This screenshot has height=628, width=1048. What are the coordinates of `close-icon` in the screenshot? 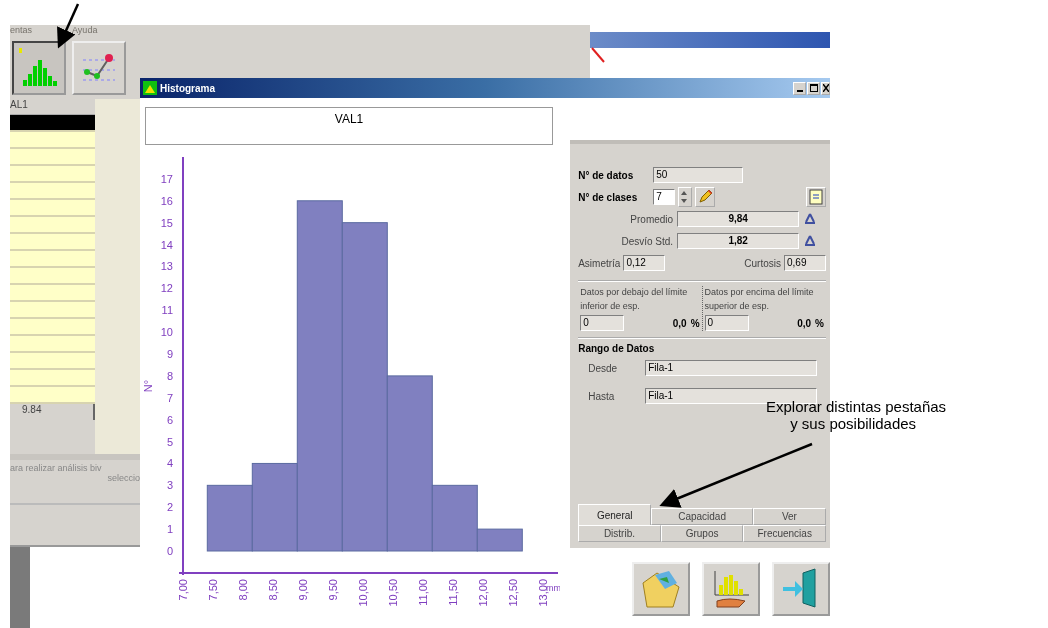 It's located at (825, 88).